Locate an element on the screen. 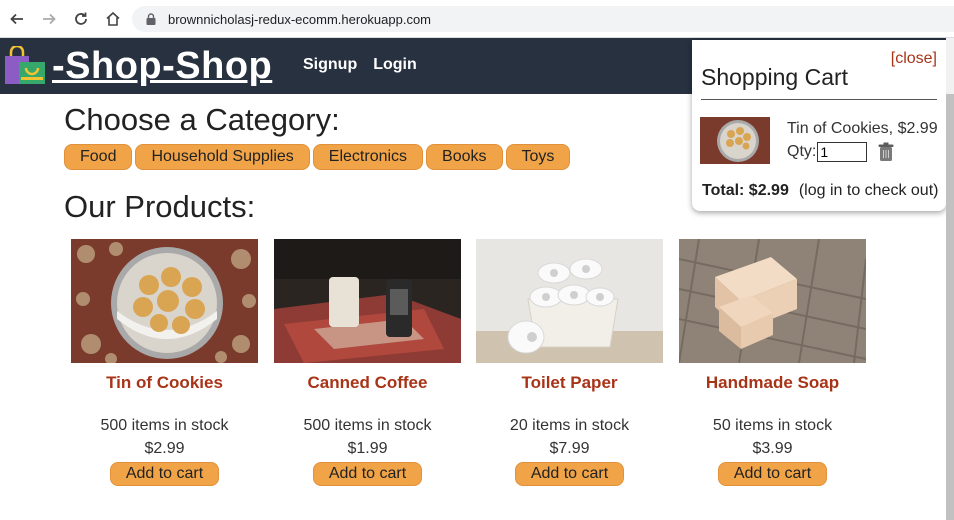  product-price: $3.99 is located at coordinates (772, 448).